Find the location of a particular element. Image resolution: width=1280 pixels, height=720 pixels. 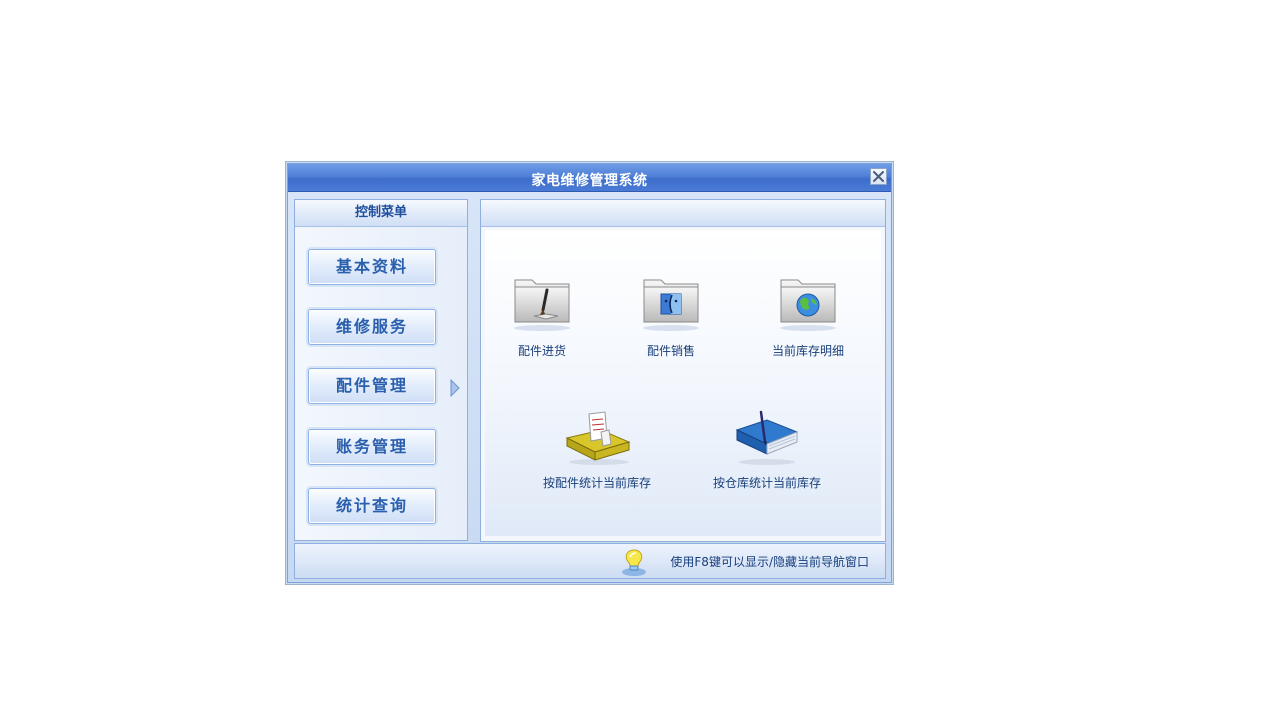

item-parts-purchase: 配件进货 is located at coordinates (542, 316).